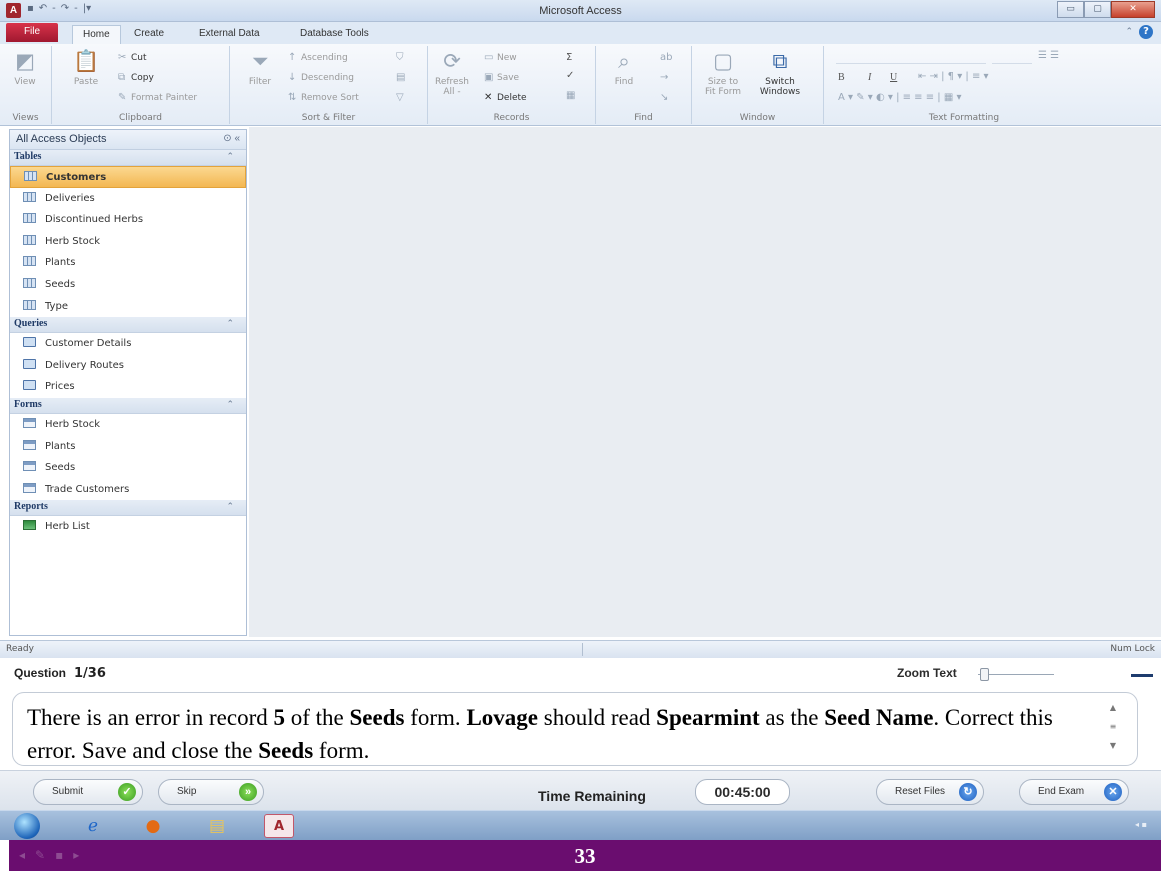  Describe the element at coordinates (930, 792) in the screenshot. I see `reset-files-button: Reset Files ↻` at that location.